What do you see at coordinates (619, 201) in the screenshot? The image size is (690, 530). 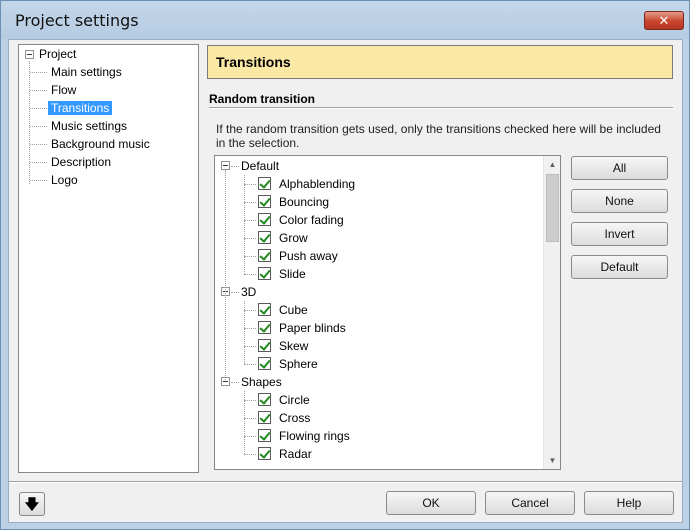 I see `select-none-button: None` at bounding box center [619, 201].